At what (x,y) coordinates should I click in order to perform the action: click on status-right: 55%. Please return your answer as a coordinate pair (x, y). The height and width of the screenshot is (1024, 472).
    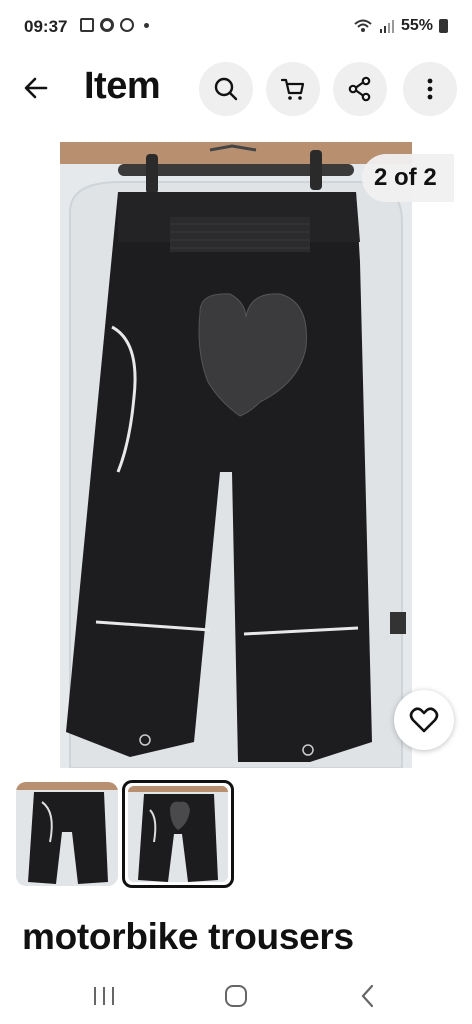
    Looking at the image, I should click on (400, 26).